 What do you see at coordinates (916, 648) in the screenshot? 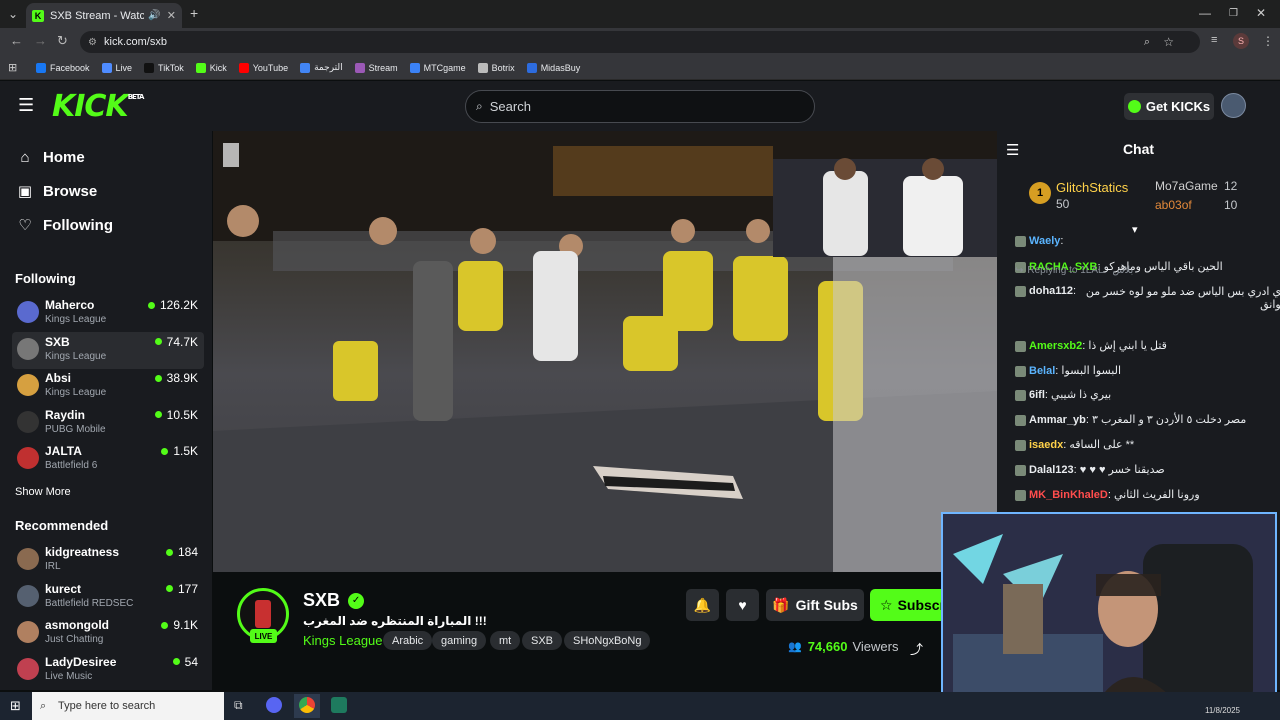
I see `share-icon: ⤴` at bounding box center [916, 648].